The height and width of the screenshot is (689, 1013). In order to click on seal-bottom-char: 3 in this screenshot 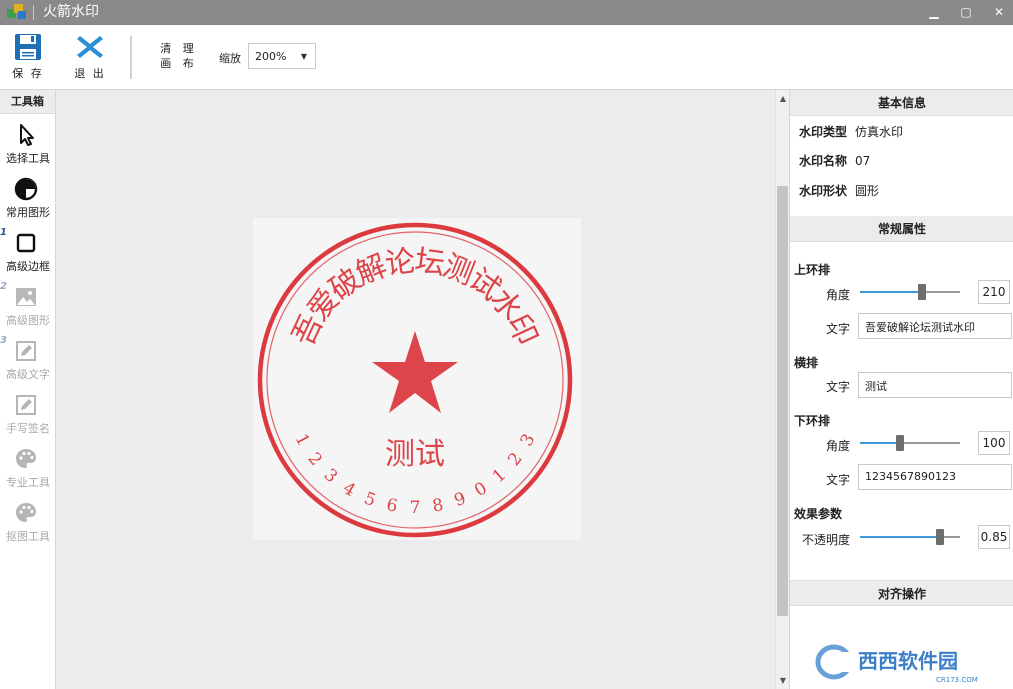, I will do `click(330, 476)`.